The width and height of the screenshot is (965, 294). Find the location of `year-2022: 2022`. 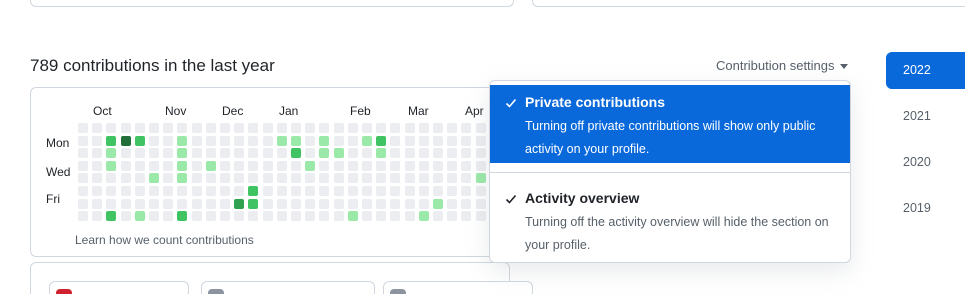

year-2022: 2022 is located at coordinates (925, 70).